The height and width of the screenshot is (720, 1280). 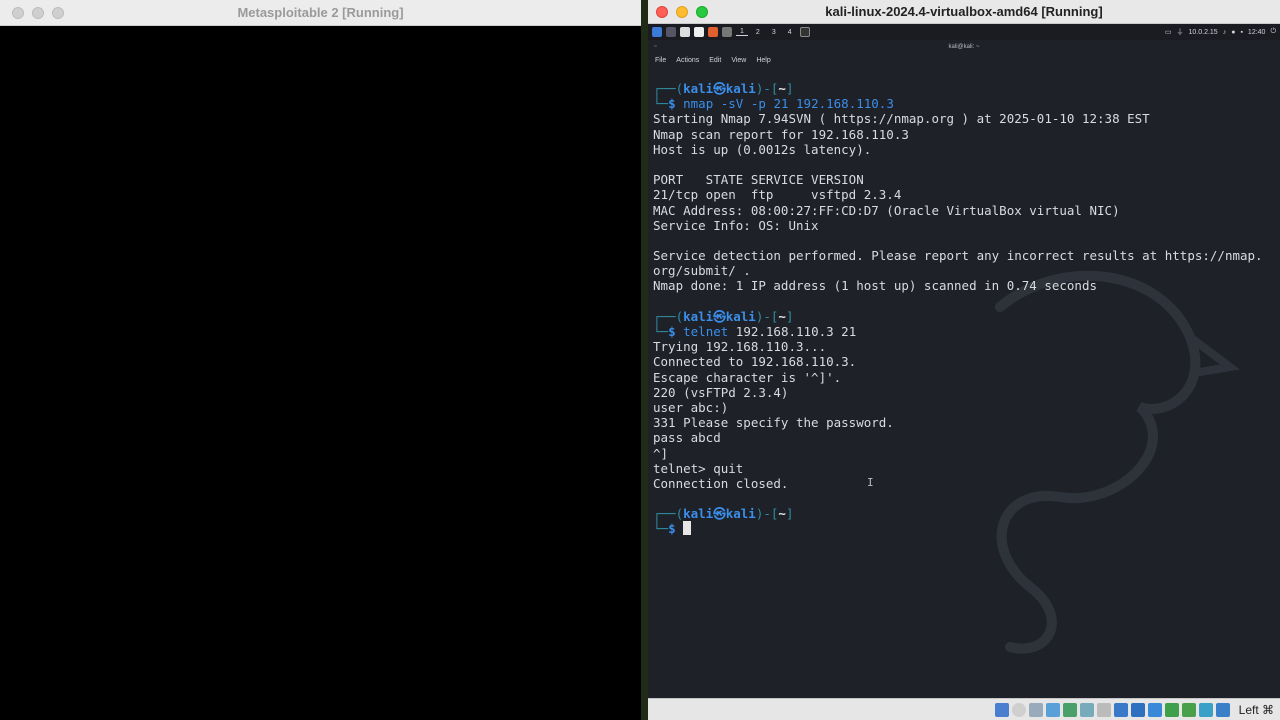 What do you see at coordinates (964, 149) in the screenshot?
I see `terminal-line: Host is up (0.0012s latency).` at bounding box center [964, 149].